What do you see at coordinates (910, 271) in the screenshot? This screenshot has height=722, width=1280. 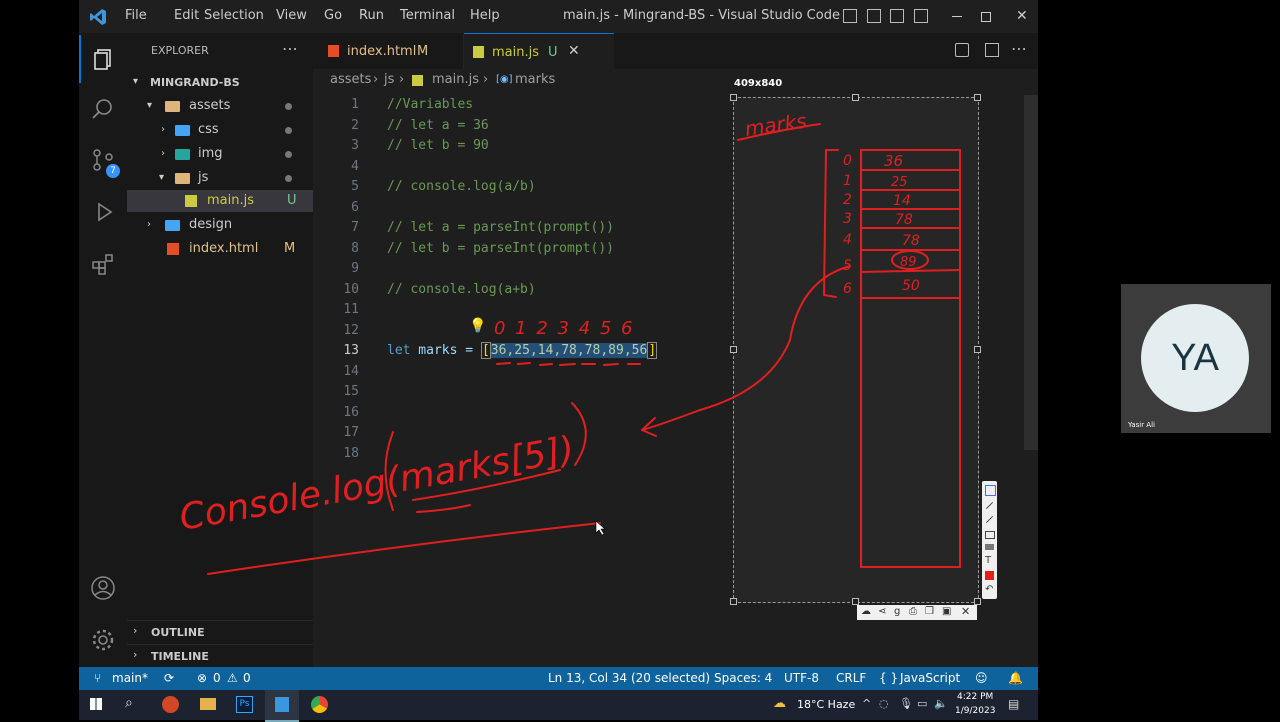 I see `array-row-line` at bounding box center [910, 271].